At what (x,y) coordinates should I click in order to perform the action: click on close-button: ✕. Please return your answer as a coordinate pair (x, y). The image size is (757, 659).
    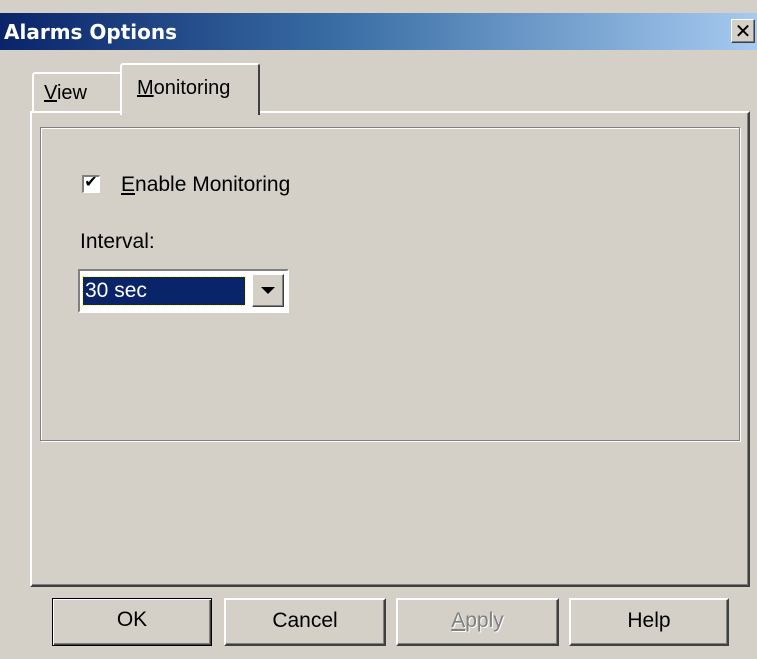
    Looking at the image, I should click on (743, 31).